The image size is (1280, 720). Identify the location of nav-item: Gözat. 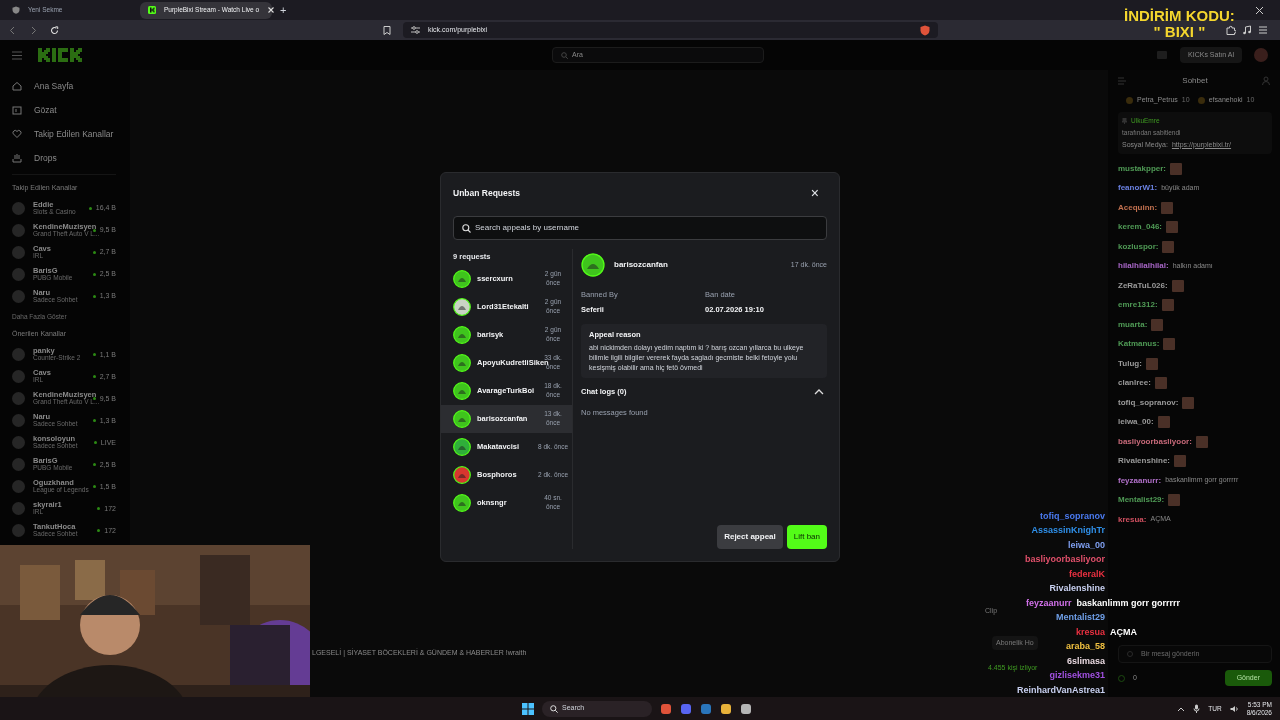
(64, 110).